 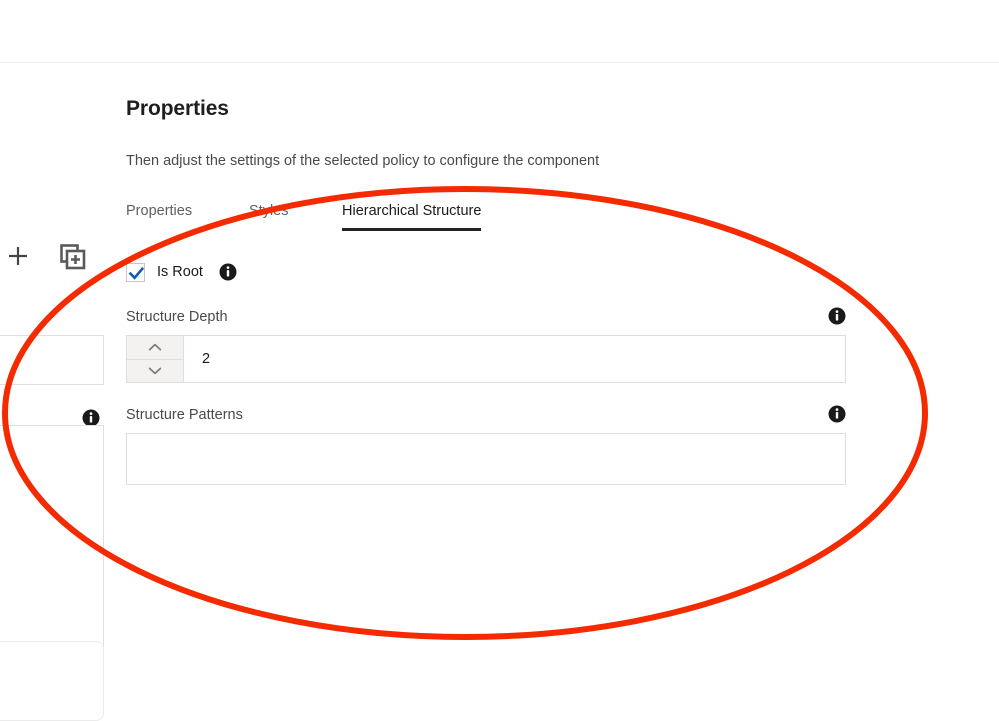 I want to click on is-root-checkbox, so click(x=135, y=272).